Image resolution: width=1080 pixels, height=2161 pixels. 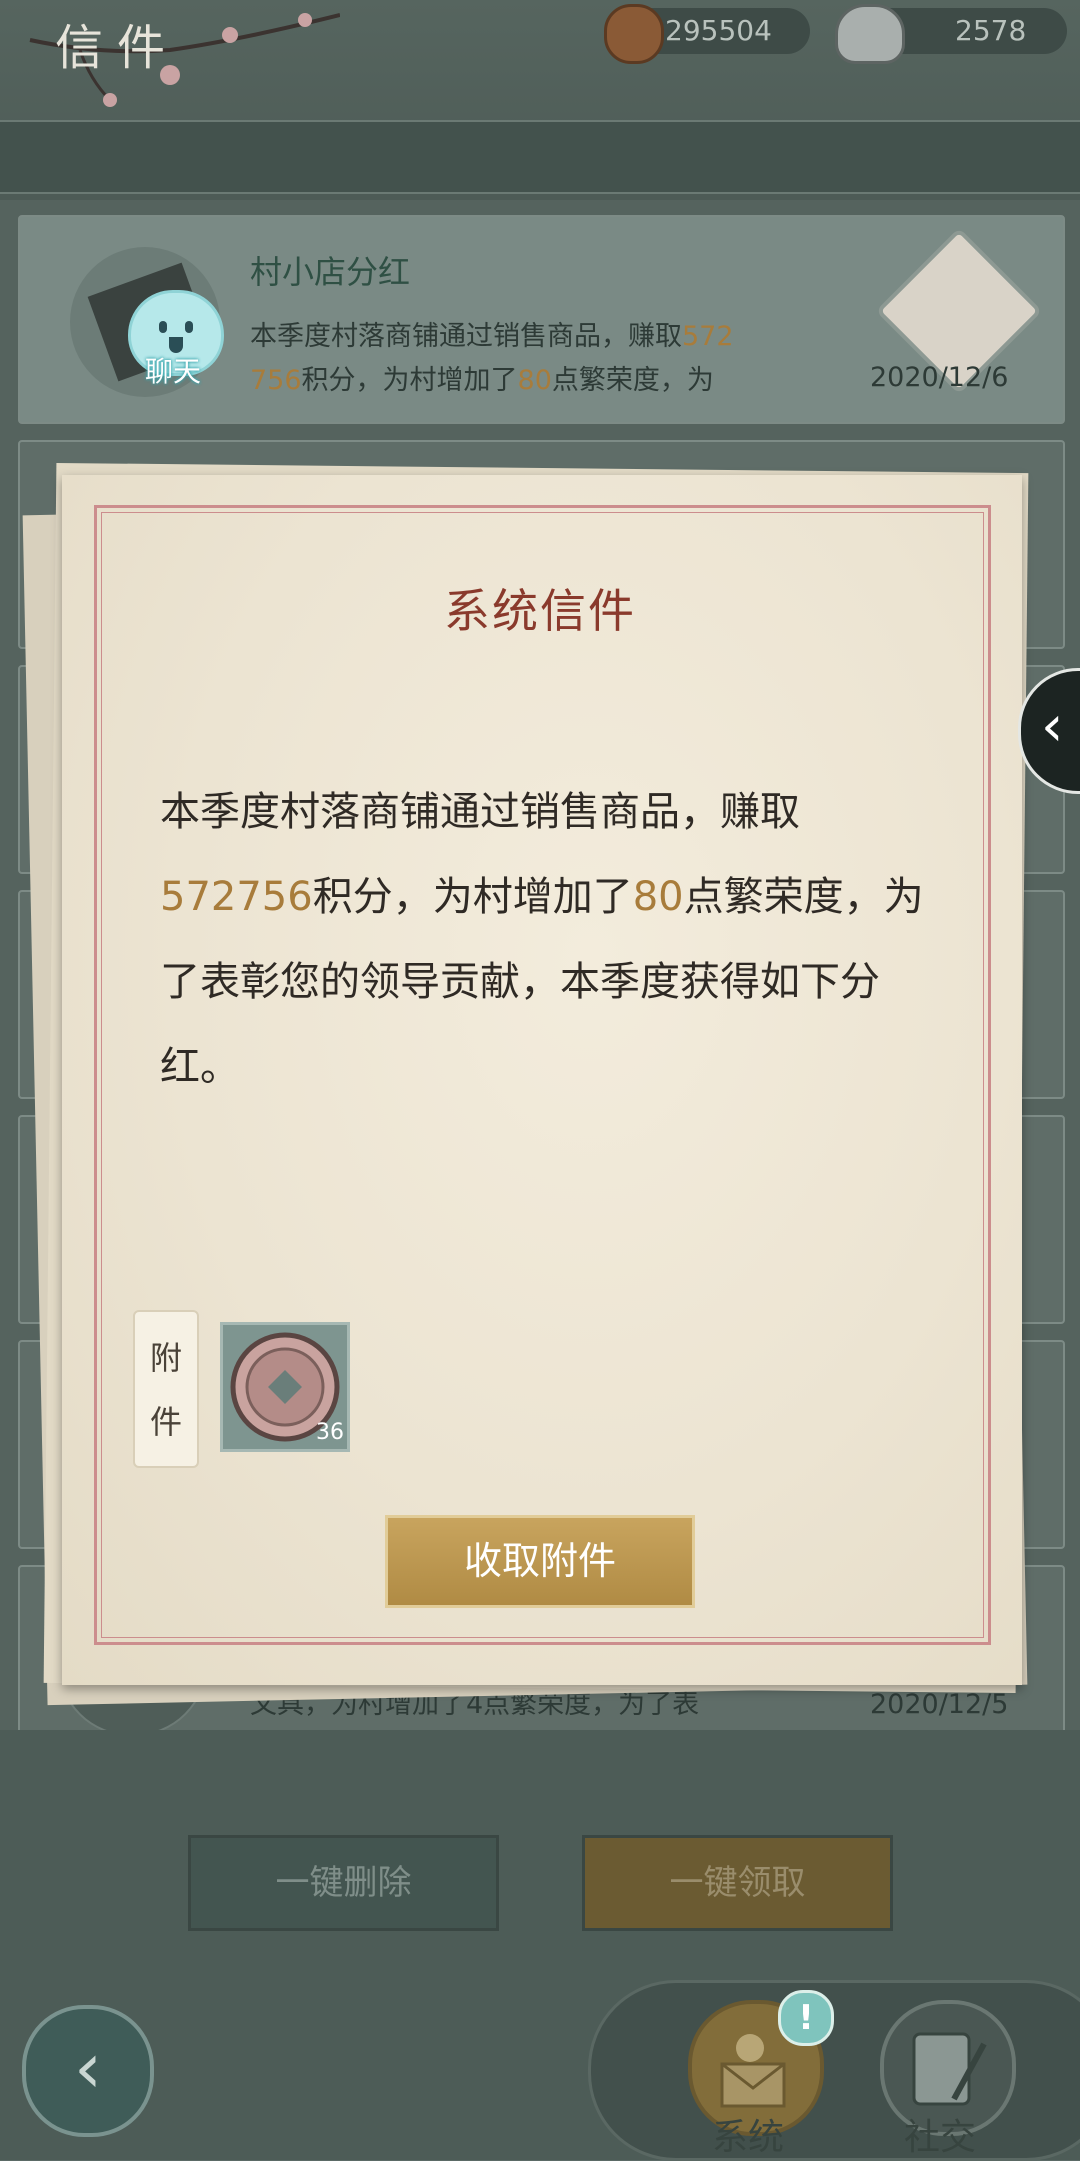 What do you see at coordinates (166, 1389) in the screenshot?
I see `attachment-label: 附件` at bounding box center [166, 1389].